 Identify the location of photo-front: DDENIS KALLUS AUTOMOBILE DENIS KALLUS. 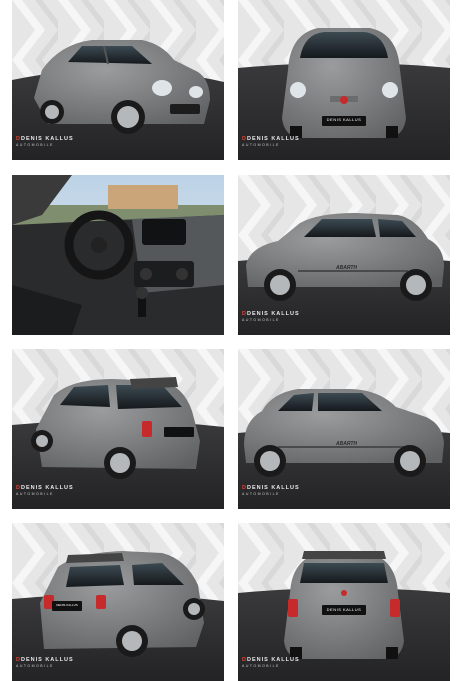
(344, 80).